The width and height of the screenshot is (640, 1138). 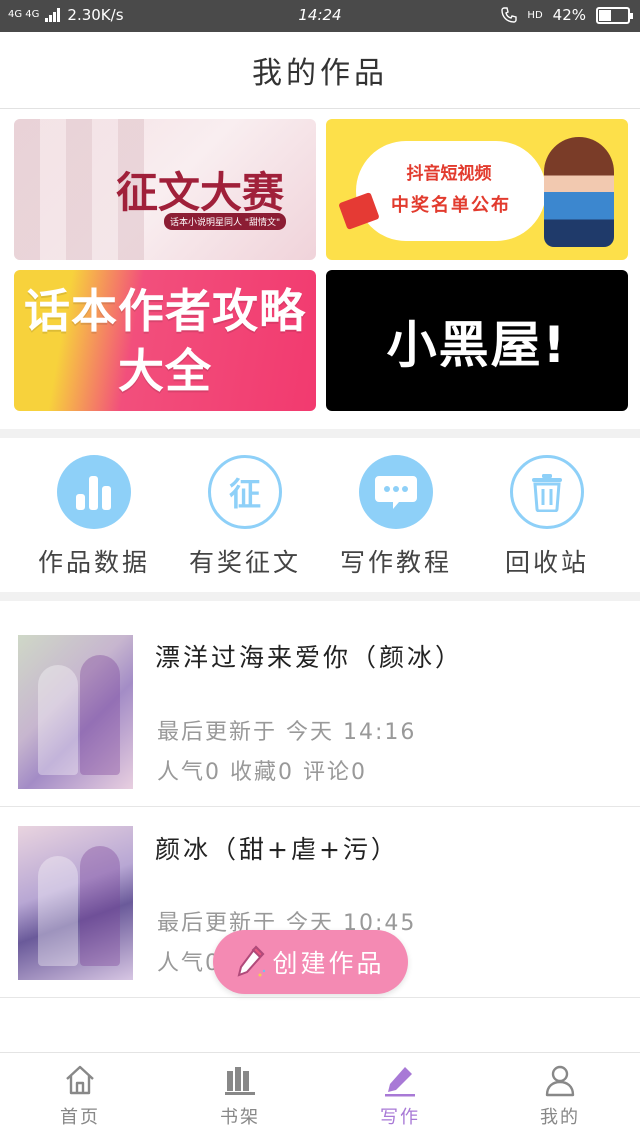 I want to click on quick-action-stats: 作品数据, so click(x=94, y=517).